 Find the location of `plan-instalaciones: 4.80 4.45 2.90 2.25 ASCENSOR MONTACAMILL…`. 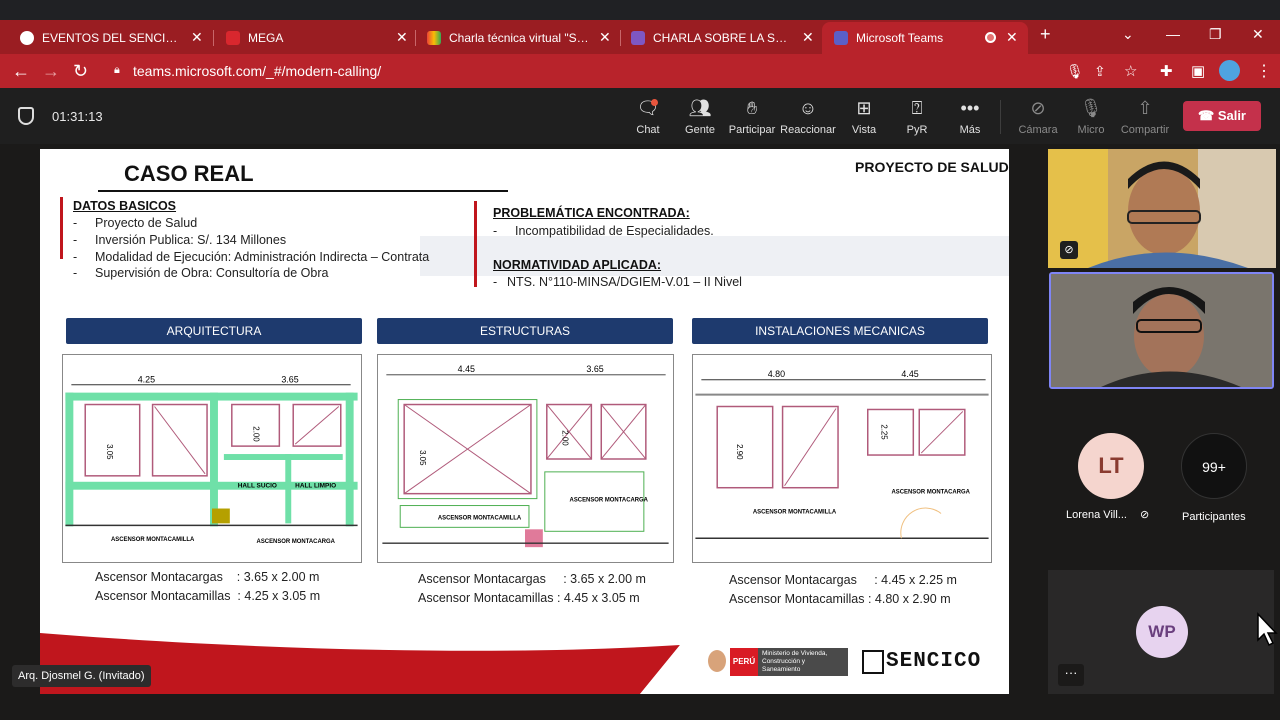

plan-instalaciones: 4.80 4.45 2.90 2.25 ASCENSOR MONTACAMILL… is located at coordinates (842, 458).